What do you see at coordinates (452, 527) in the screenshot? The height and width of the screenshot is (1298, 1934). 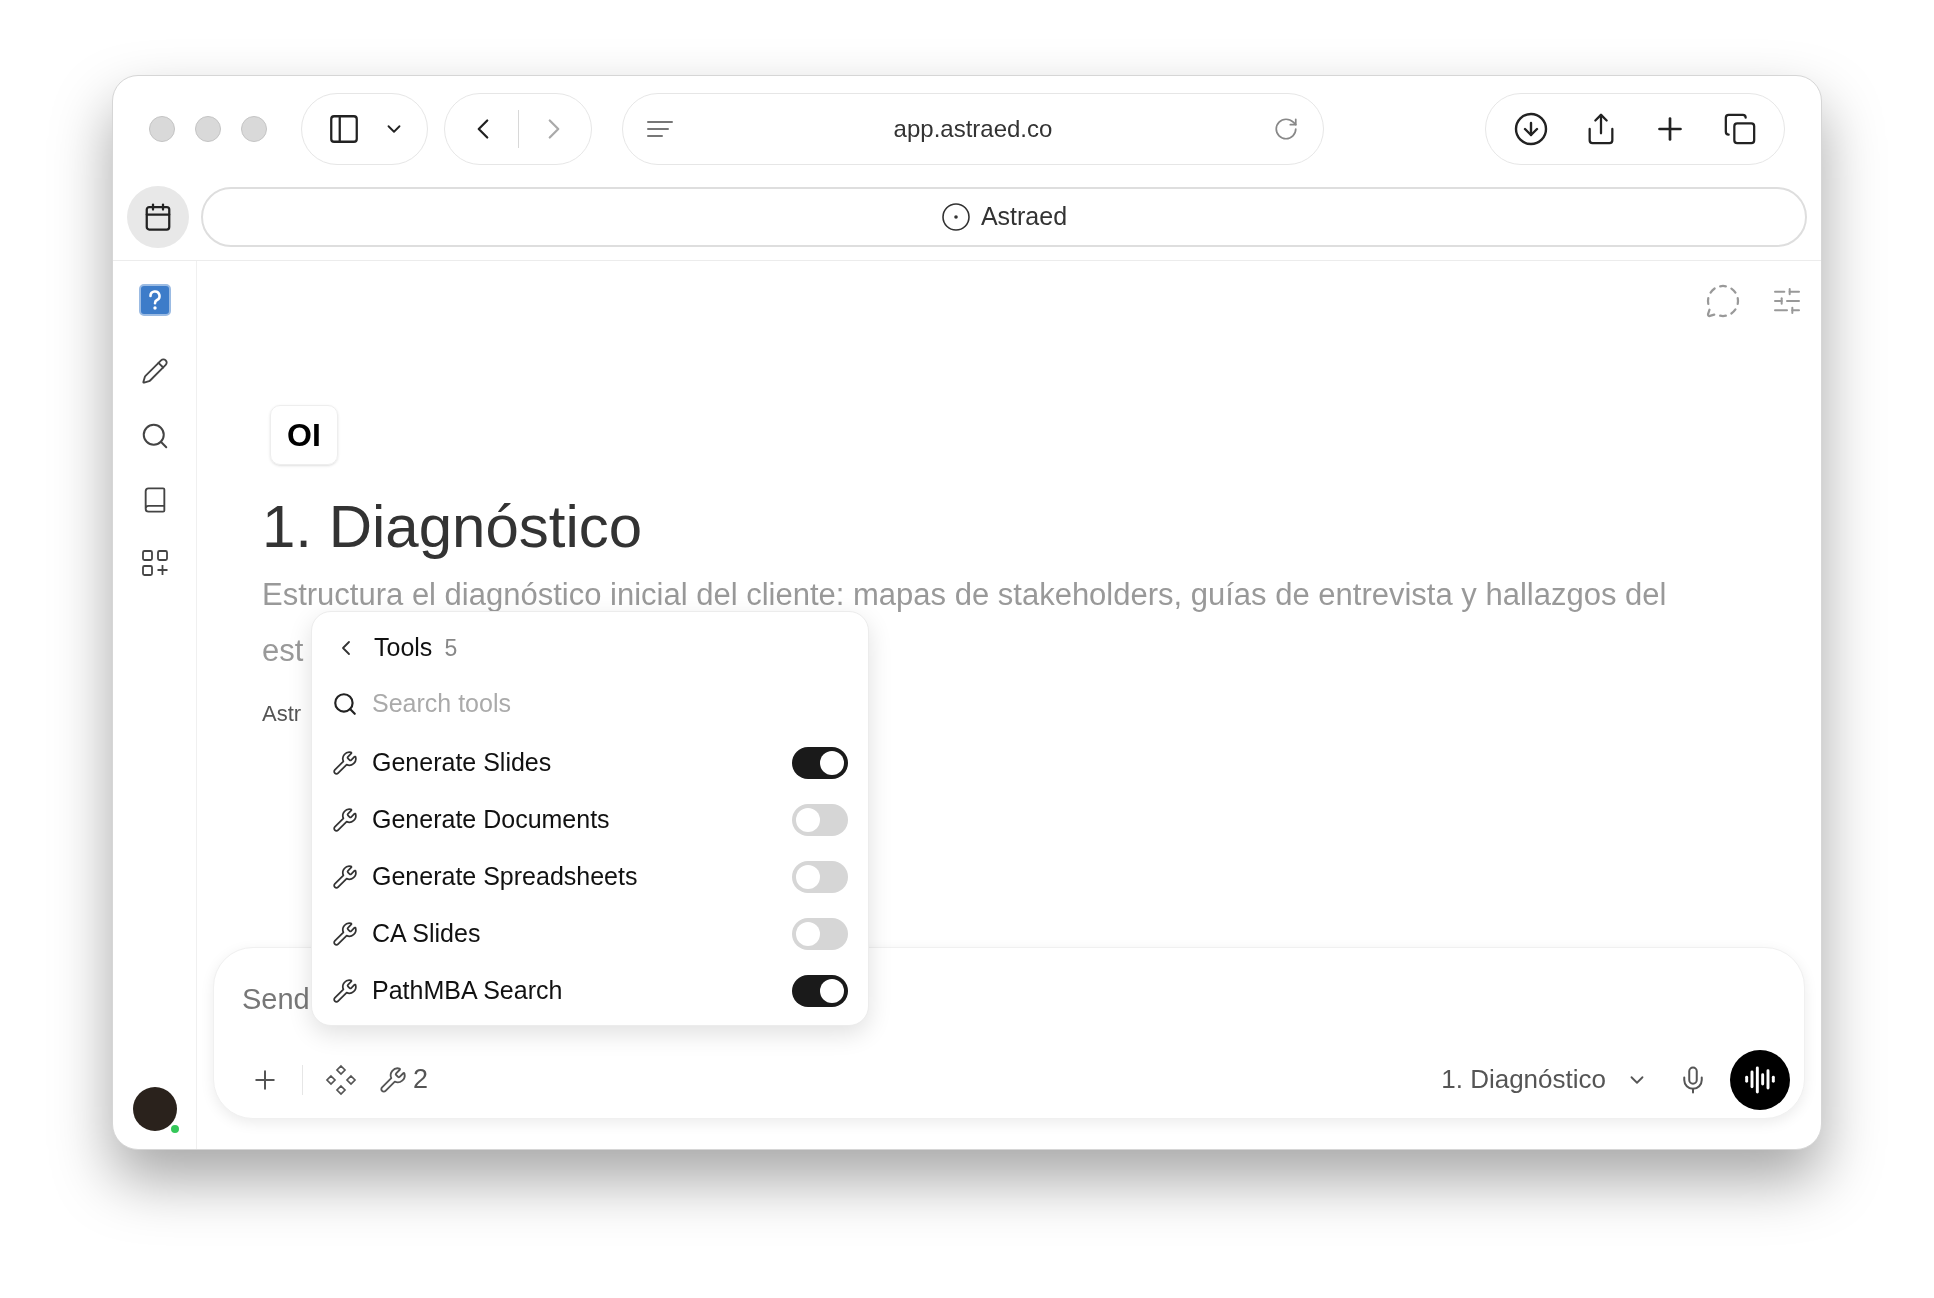 I see `page-title: 1. Diagnóstico` at bounding box center [452, 527].